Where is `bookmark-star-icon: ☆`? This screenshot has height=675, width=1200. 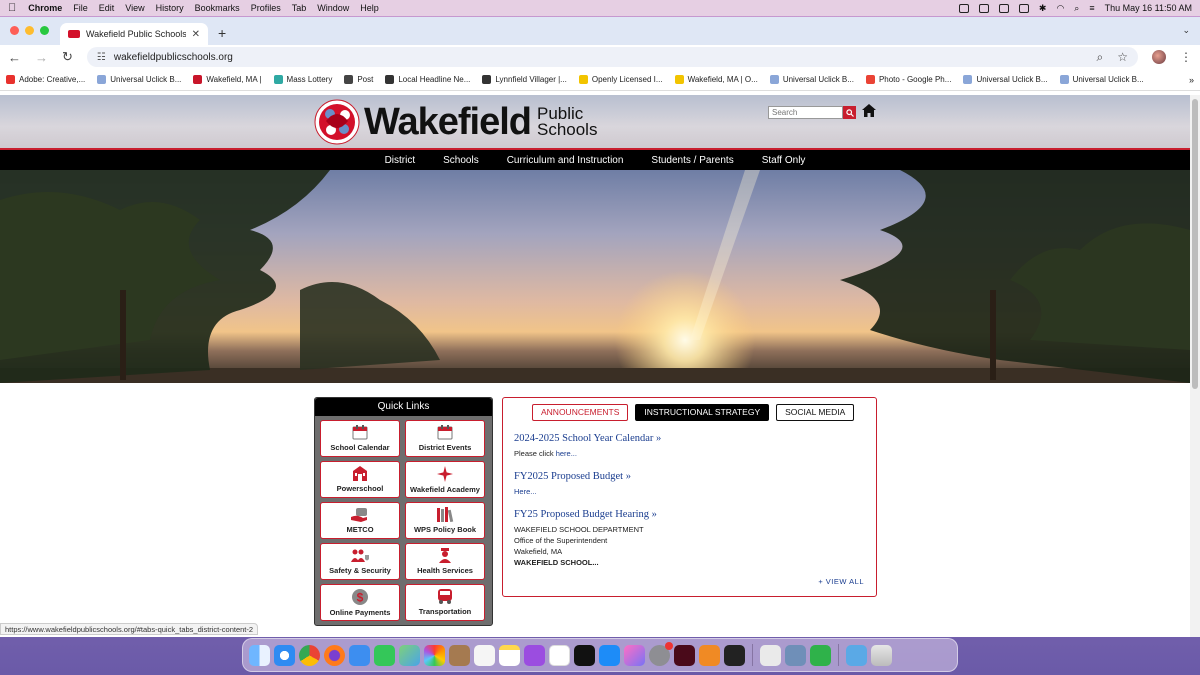
bookmark-star-icon: ☆ is located at coordinates (1122, 57).